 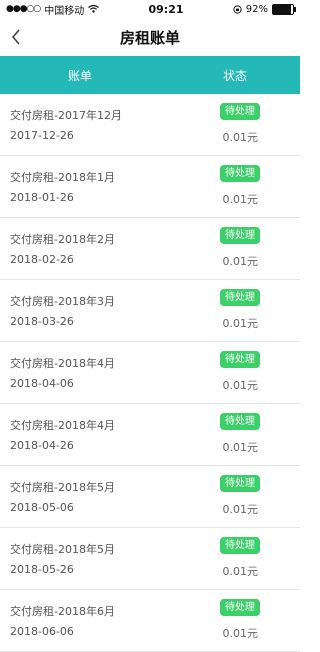 I want to click on nav-bar: 房租账单, so click(x=150, y=37).